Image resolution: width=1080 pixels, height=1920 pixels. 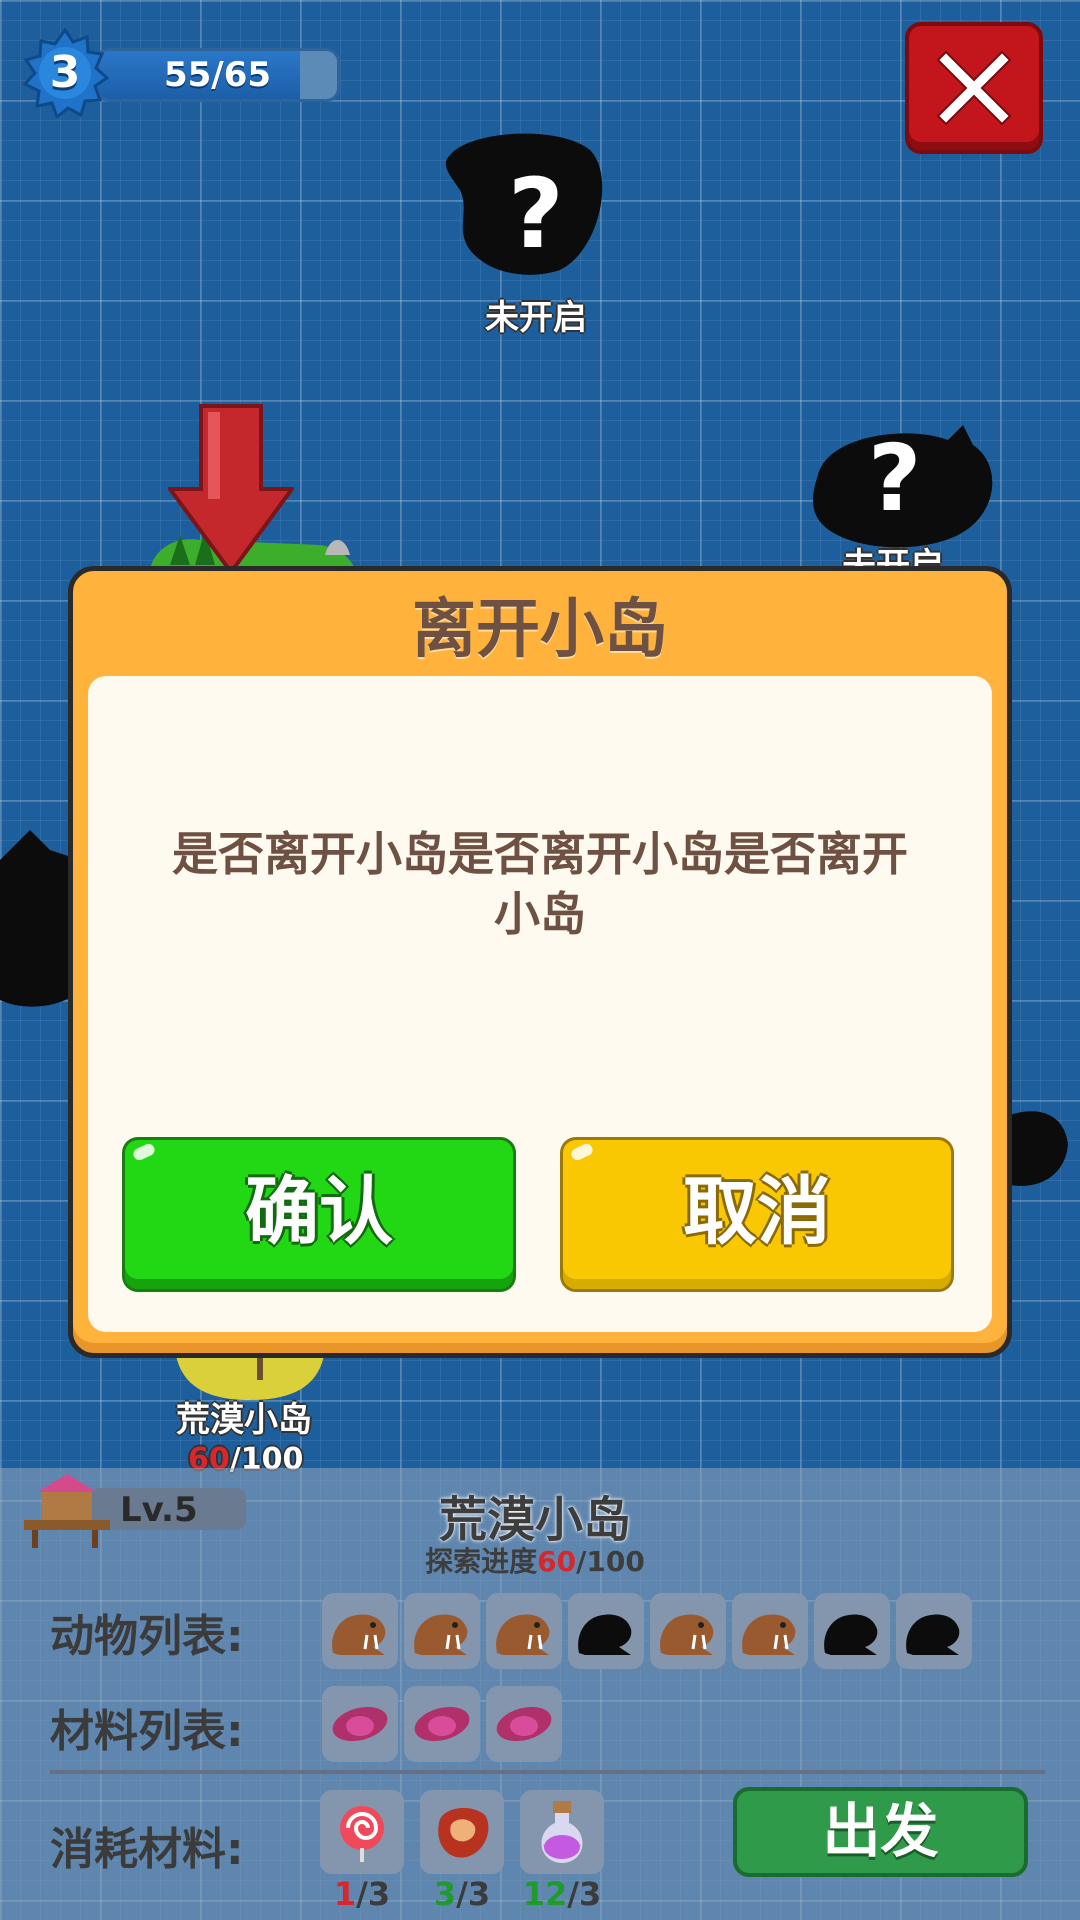 What do you see at coordinates (147, 1636) in the screenshot?
I see `animals-label: 动物列表:` at bounding box center [147, 1636].